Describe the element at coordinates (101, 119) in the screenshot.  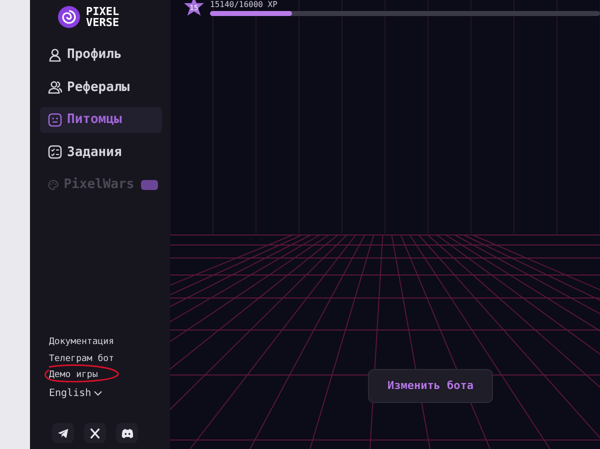
I see `sidebar-nav-item: Питомцы` at that location.